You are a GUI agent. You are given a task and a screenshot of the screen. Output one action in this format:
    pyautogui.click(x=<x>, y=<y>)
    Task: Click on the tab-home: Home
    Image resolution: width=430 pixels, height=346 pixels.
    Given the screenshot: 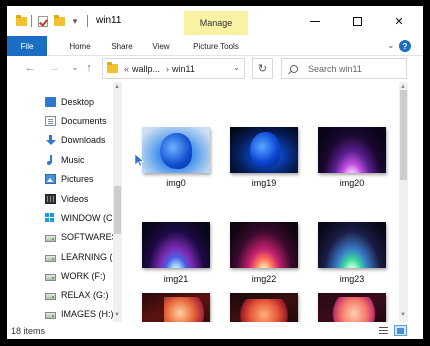 What is the action you would take?
    pyautogui.click(x=80, y=46)
    